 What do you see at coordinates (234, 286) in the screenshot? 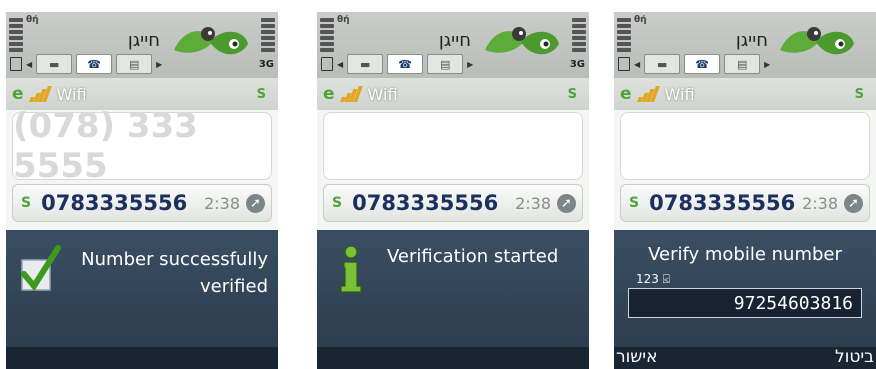
I see `dialog-message-line2: verified` at bounding box center [234, 286].